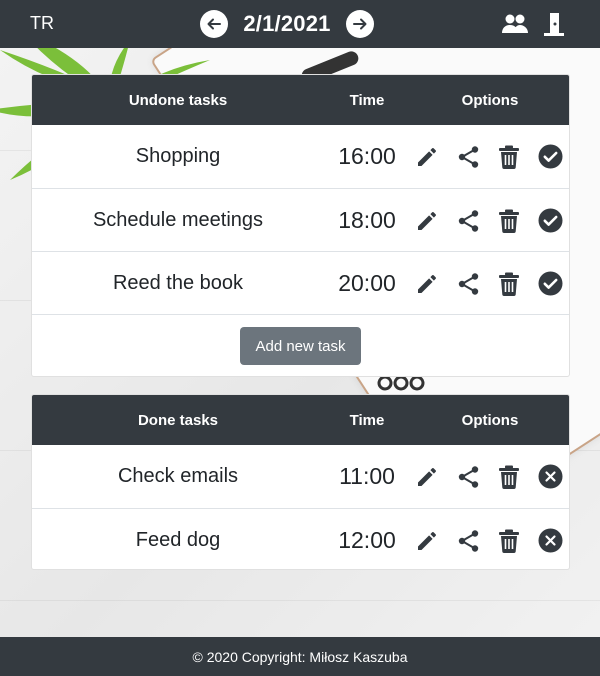 This screenshot has width=600, height=676. Describe the element at coordinates (367, 476) in the screenshot. I see `task-time: 11:00` at that location.